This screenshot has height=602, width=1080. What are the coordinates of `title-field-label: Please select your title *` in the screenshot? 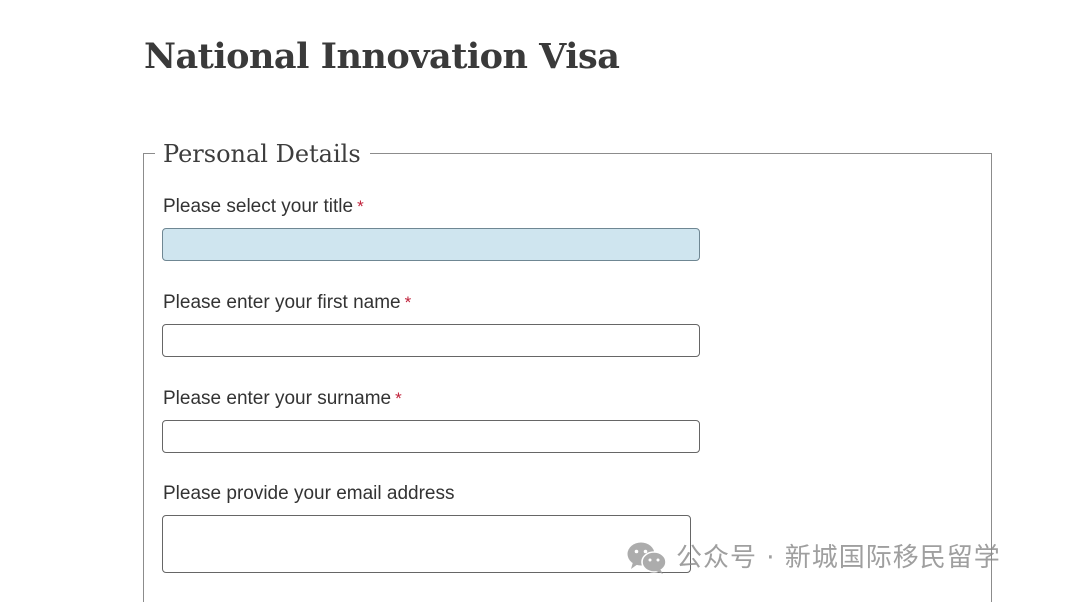 It's located at (263, 207).